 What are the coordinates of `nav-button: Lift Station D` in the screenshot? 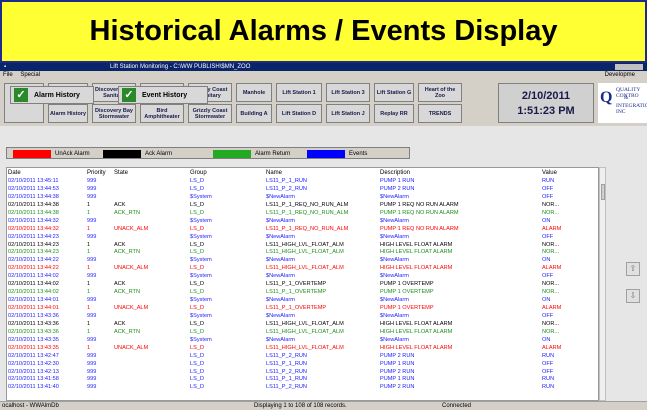 It's located at (299, 113).